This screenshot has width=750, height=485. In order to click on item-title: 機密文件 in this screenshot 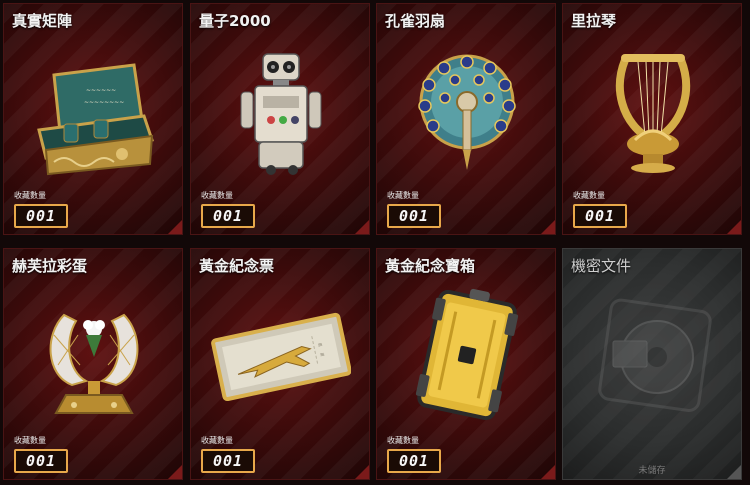, I will do `click(601, 266)`.